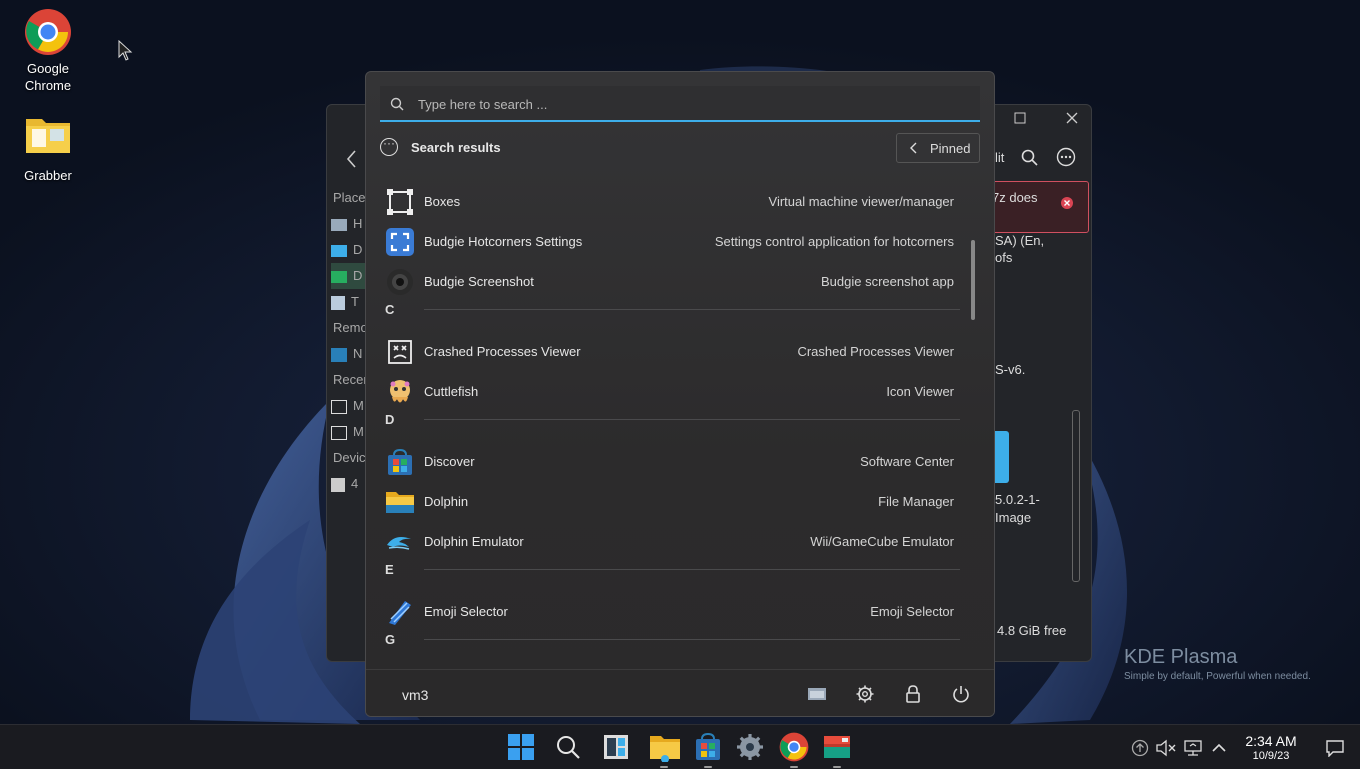 The width and height of the screenshot is (1360, 769). Describe the element at coordinates (676, 502) in the screenshot. I see `list-item: Dolphin File Manager` at that location.